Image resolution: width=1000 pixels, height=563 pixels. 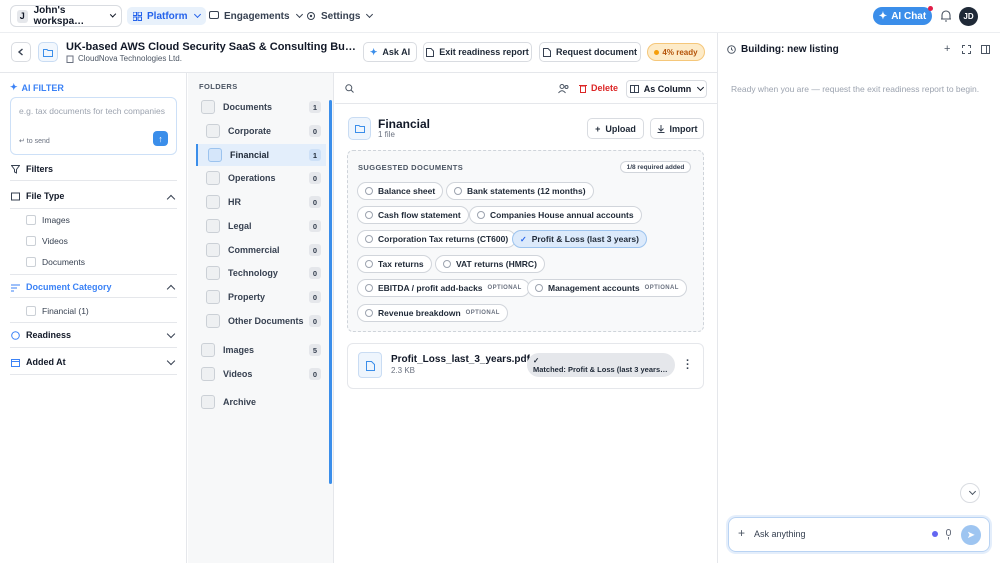 I want to click on building-icon, so click(x=70, y=59).